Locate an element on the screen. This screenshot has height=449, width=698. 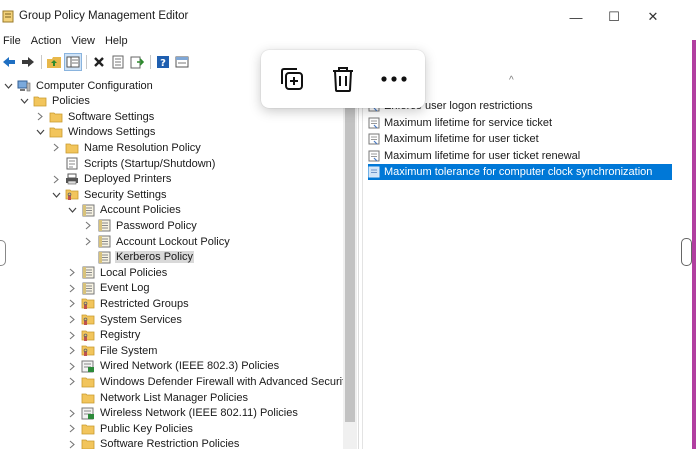
tree-node: Registry is located at coordinates (104, 335).